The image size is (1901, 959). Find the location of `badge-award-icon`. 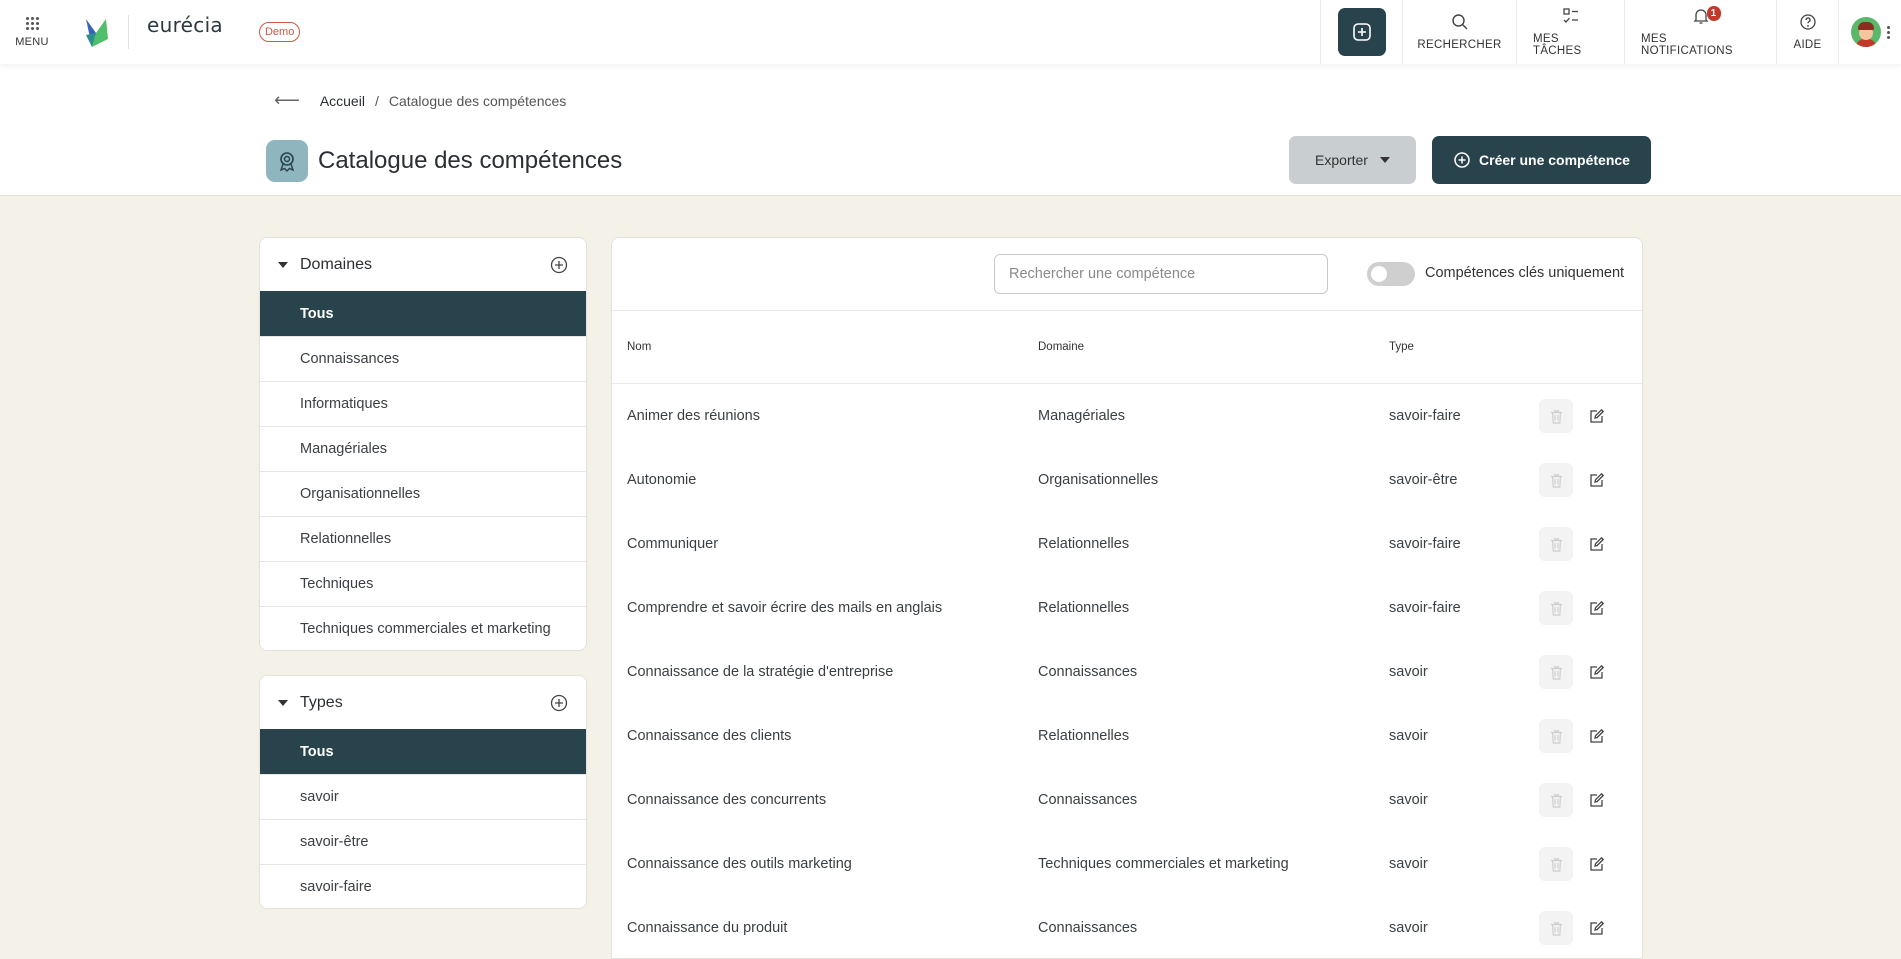

badge-award-icon is located at coordinates (287, 161).